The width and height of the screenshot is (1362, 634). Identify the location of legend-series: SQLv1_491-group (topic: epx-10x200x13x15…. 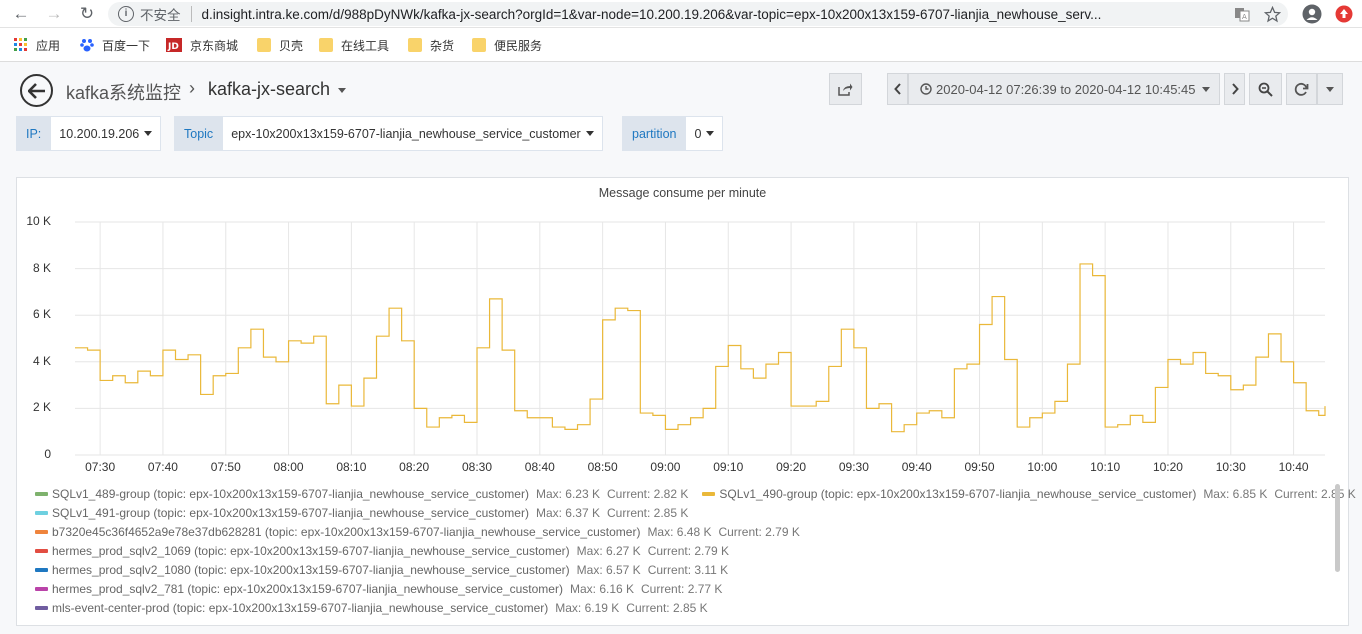
(361, 513).